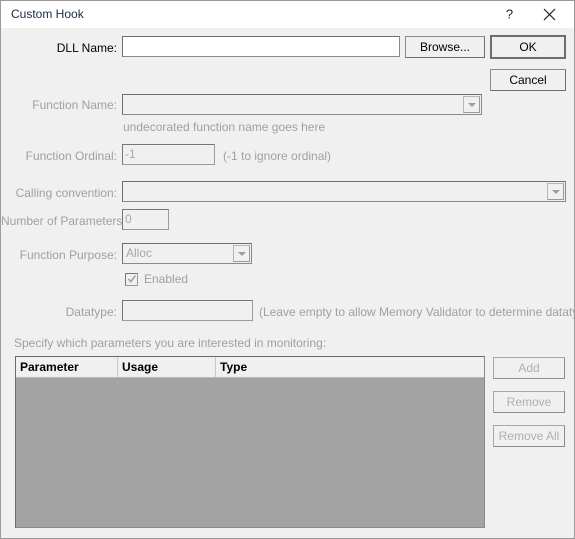 Image resolution: width=575 pixels, height=539 pixels. I want to click on calling-convention-combo, so click(344, 191).